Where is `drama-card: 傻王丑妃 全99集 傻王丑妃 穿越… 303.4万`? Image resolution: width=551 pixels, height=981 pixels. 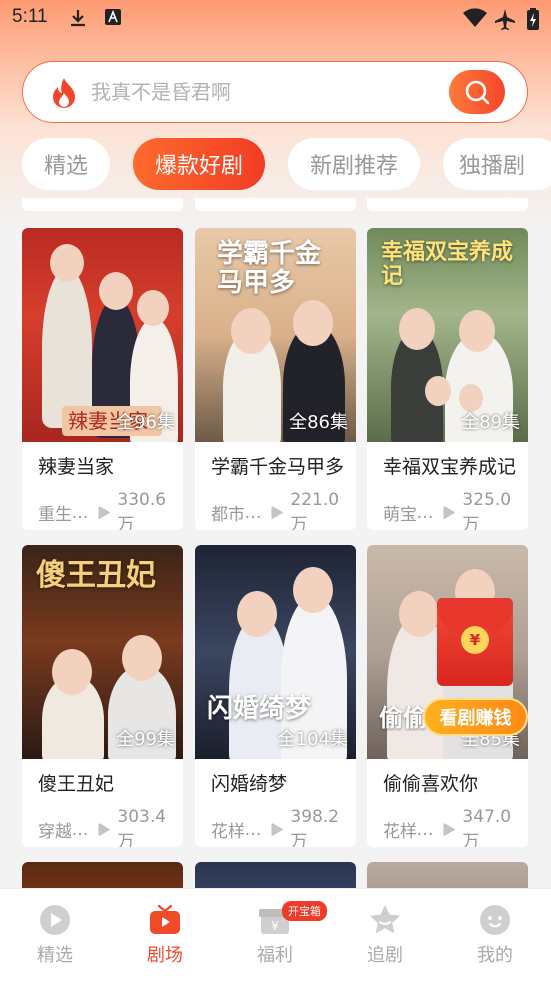
drama-card: 傻王丑妃 全99集 傻王丑妃 穿越… 303.4万 is located at coordinates (102, 696).